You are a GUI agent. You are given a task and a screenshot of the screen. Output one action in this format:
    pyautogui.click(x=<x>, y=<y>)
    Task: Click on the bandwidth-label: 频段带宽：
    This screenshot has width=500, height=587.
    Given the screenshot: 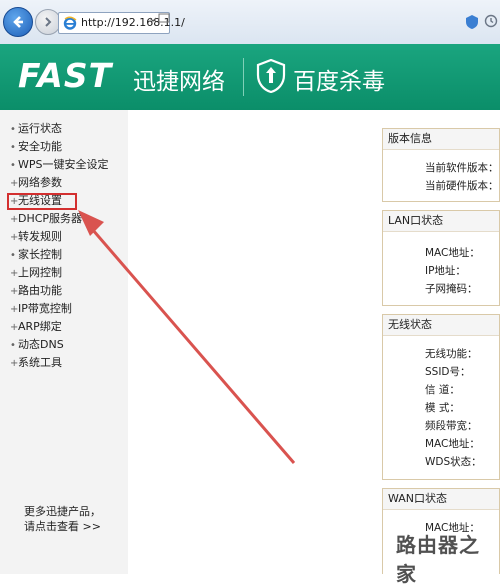 What is the action you would take?
    pyautogui.click(x=451, y=426)
    